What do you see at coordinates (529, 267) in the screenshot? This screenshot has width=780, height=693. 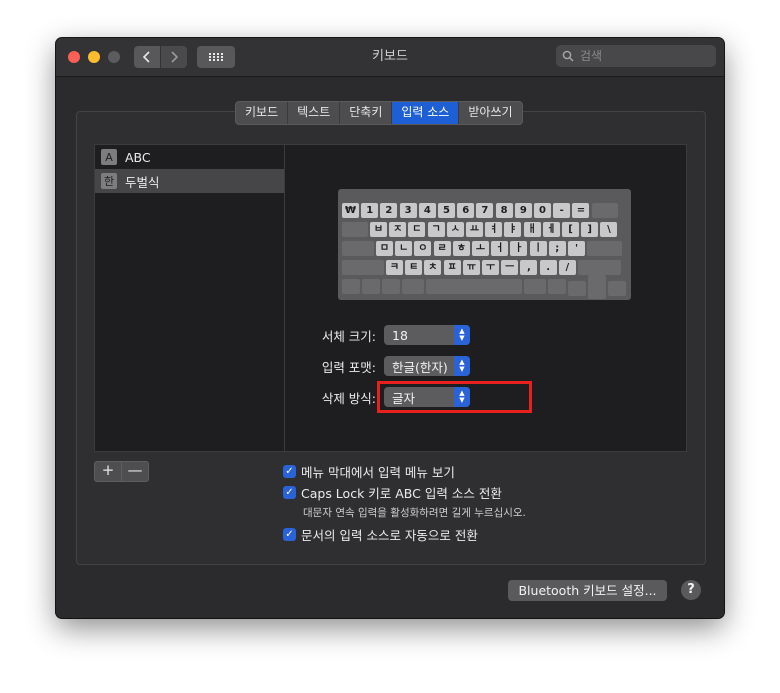 I see `keyboard-key: ,` at bounding box center [529, 267].